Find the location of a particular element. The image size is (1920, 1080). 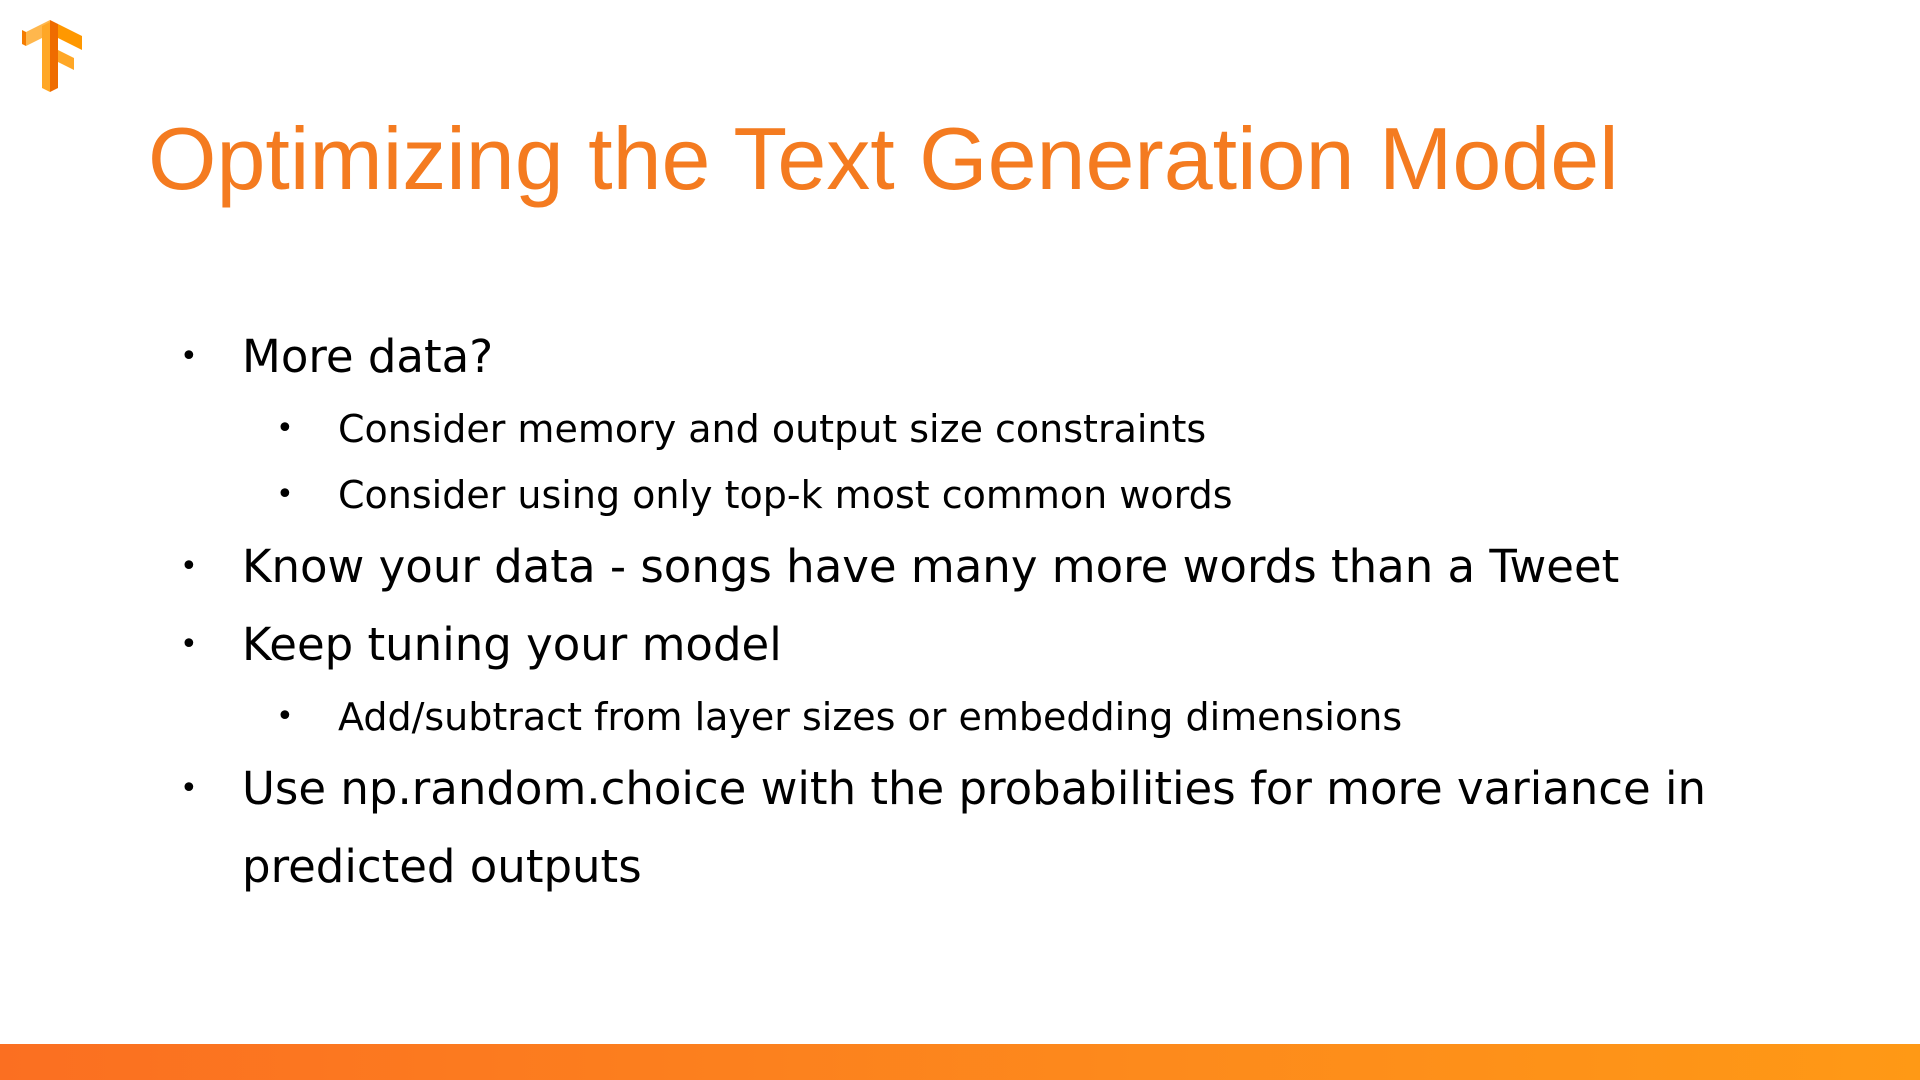

bullet-text: Keep tuning your model is located at coordinates (512, 644).